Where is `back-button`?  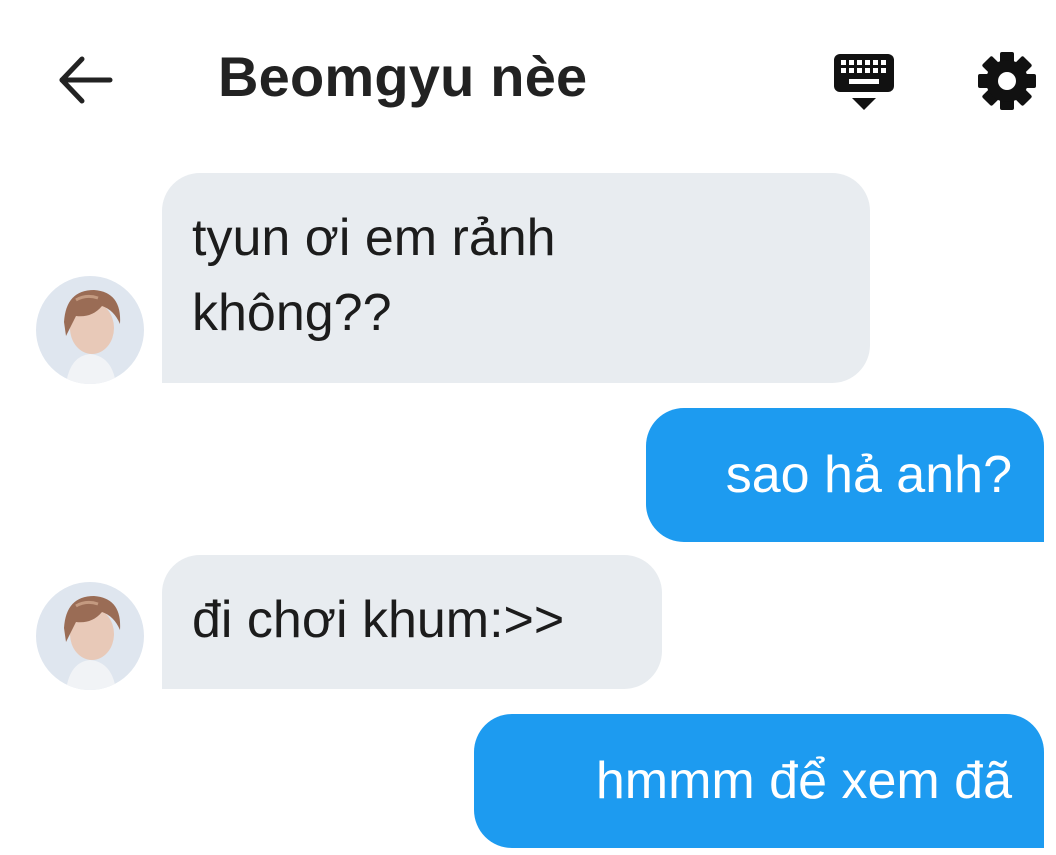
back-button is located at coordinates (84, 80).